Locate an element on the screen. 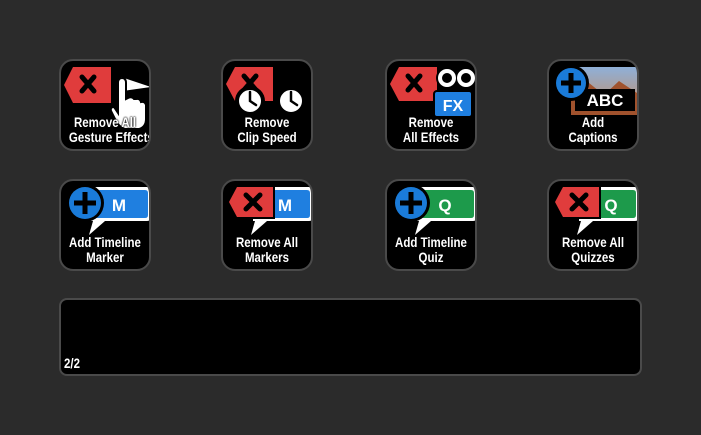  fx-badge-text: FX is located at coordinates (453, 106).